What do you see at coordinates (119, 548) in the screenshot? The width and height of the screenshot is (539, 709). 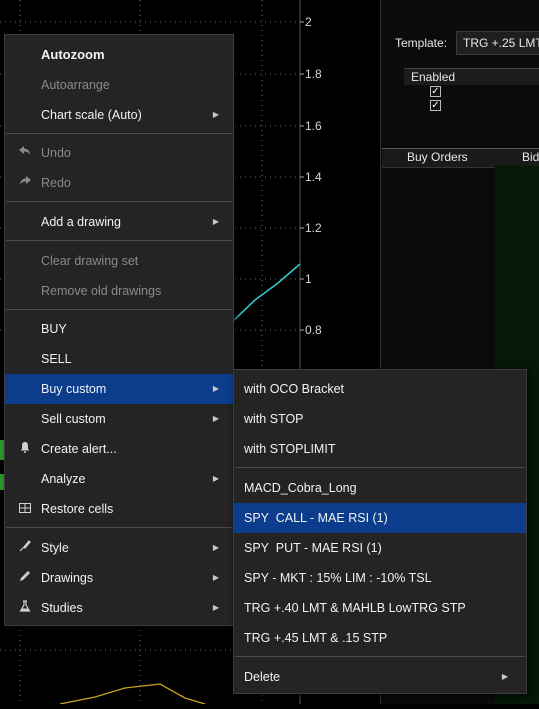 I see `menu-item-style: Style ▶` at bounding box center [119, 548].